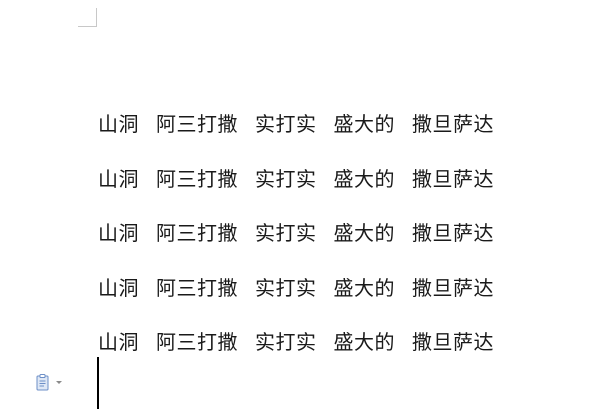 This screenshot has height=415, width=591. Describe the element at coordinates (42, 381) in the screenshot. I see `paste-options-icon` at that location.